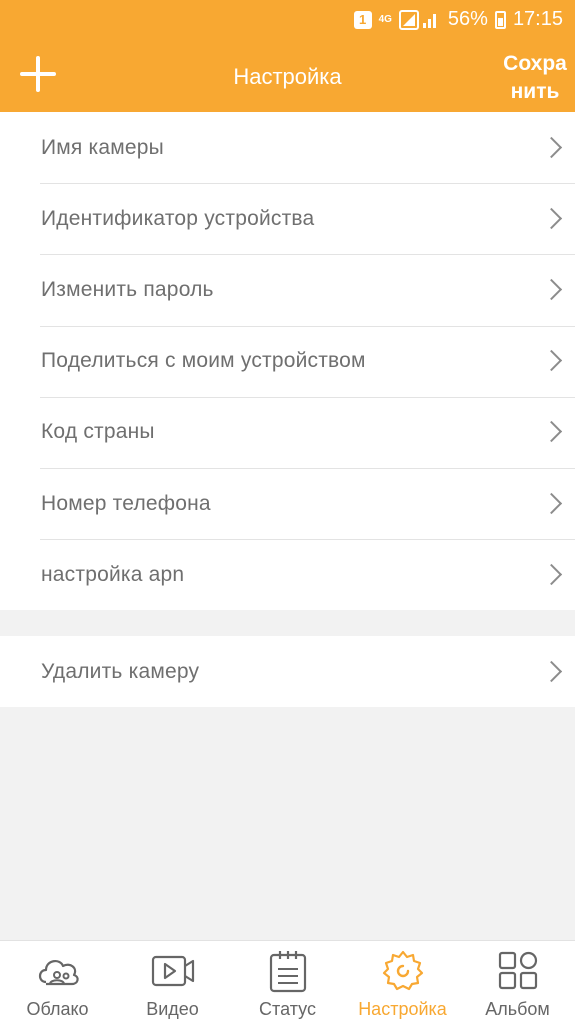 The height and width of the screenshot is (1024, 575). What do you see at coordinates (537, 19) in the screenshot?
I see `clock: 17:15` at bounding box center [537, 19].